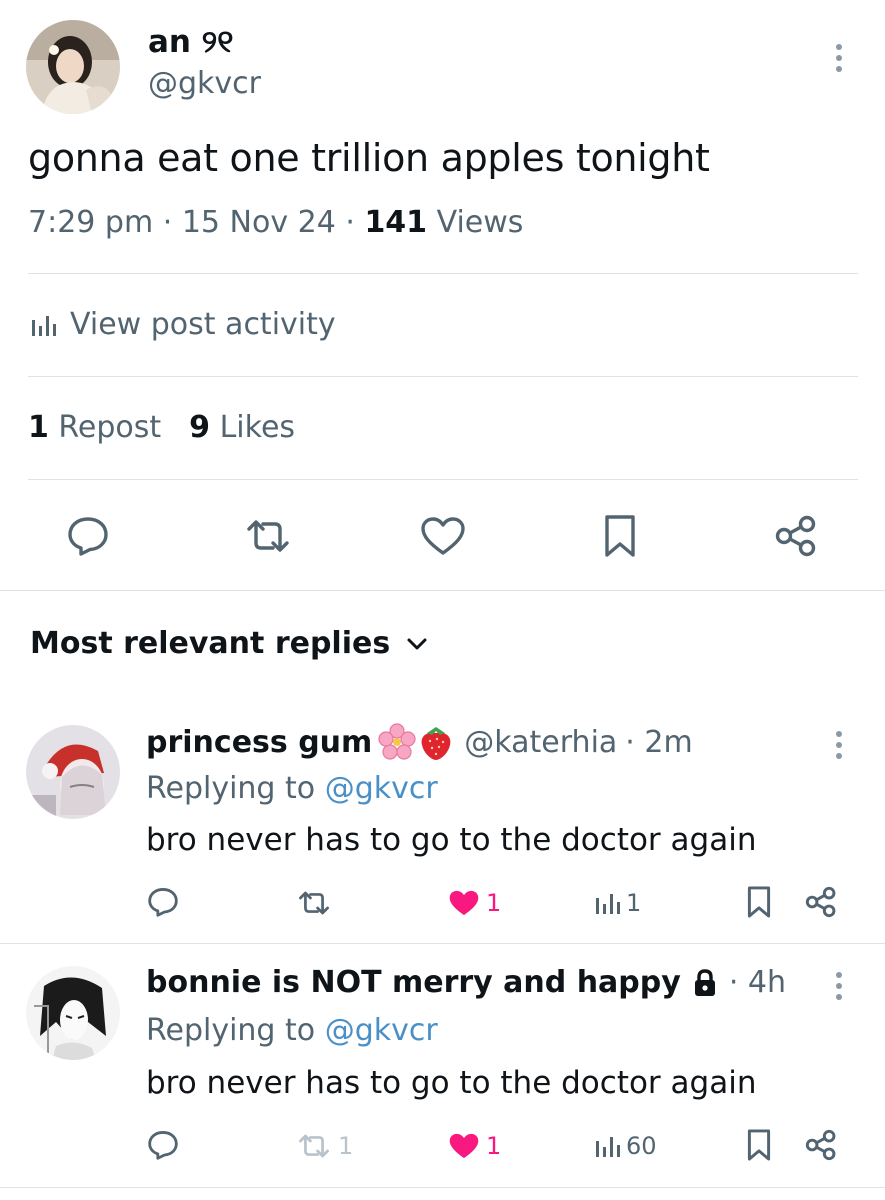 The image size is (885, 1200). I want to click on reposts-stat: 1 Repost, so click(94, 427).